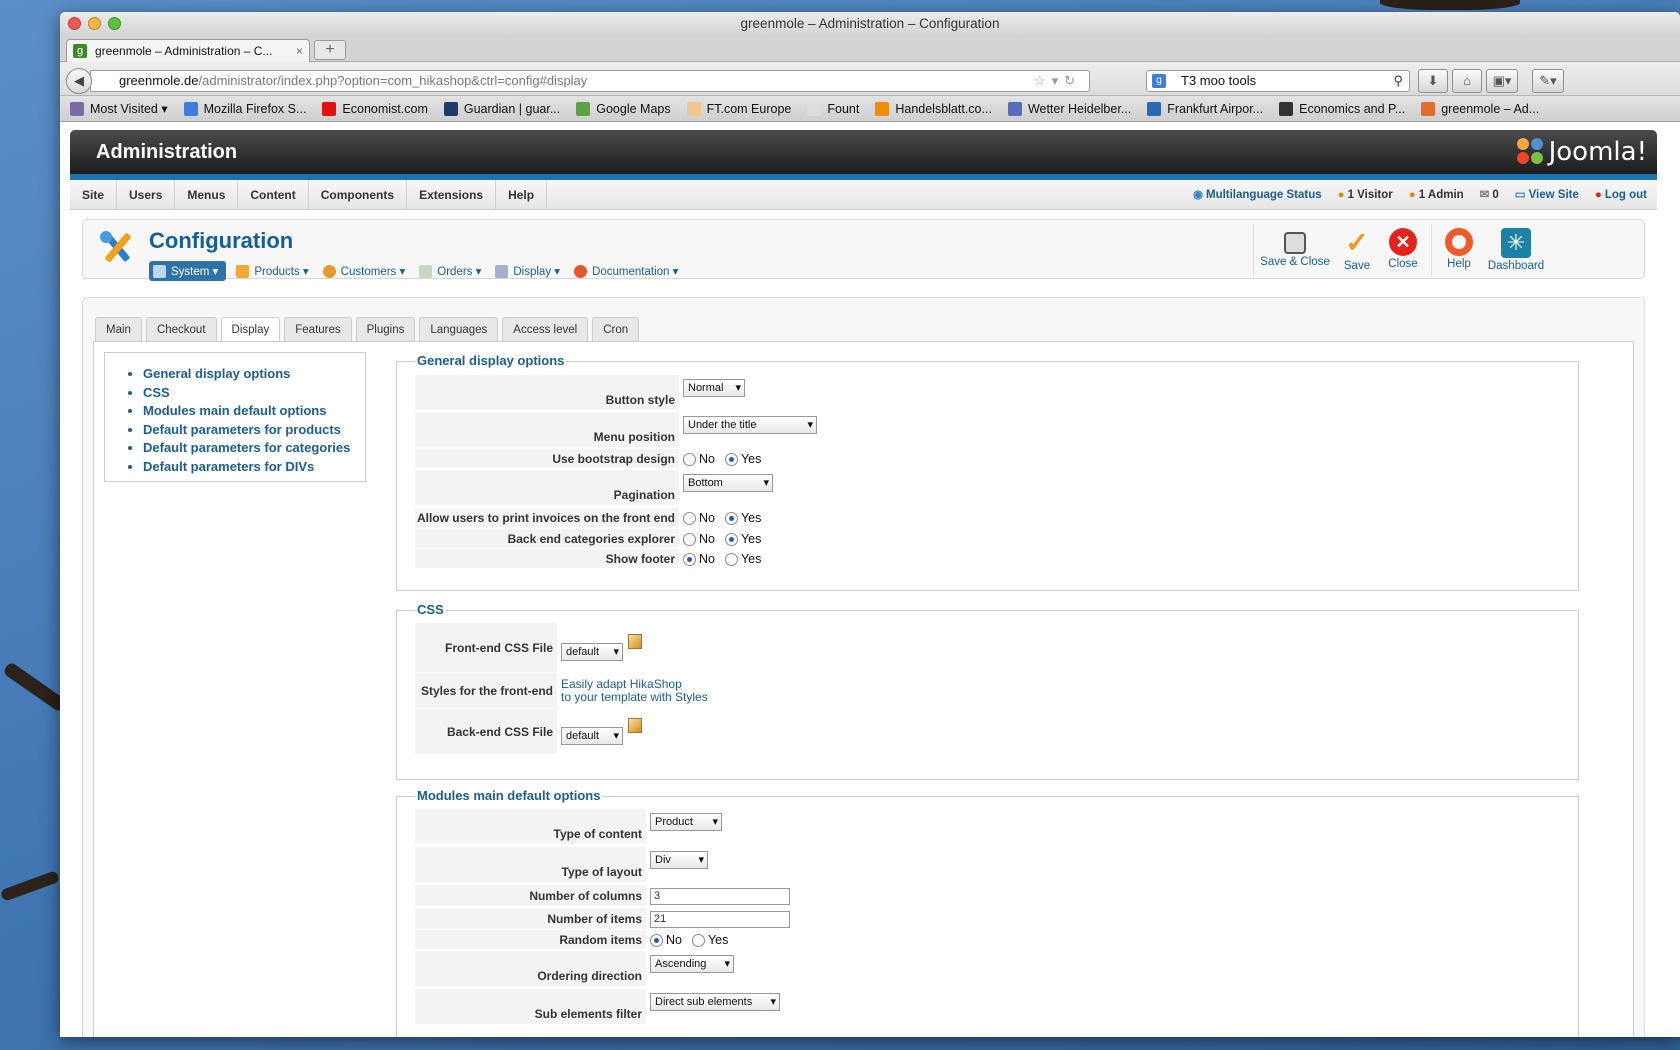 The height and width of the screenshot is (1050, 1680). Describe the element at coordinates (119, 108) in the screenshot. I see `bookmark-item: Most Visited ▾` at that location.